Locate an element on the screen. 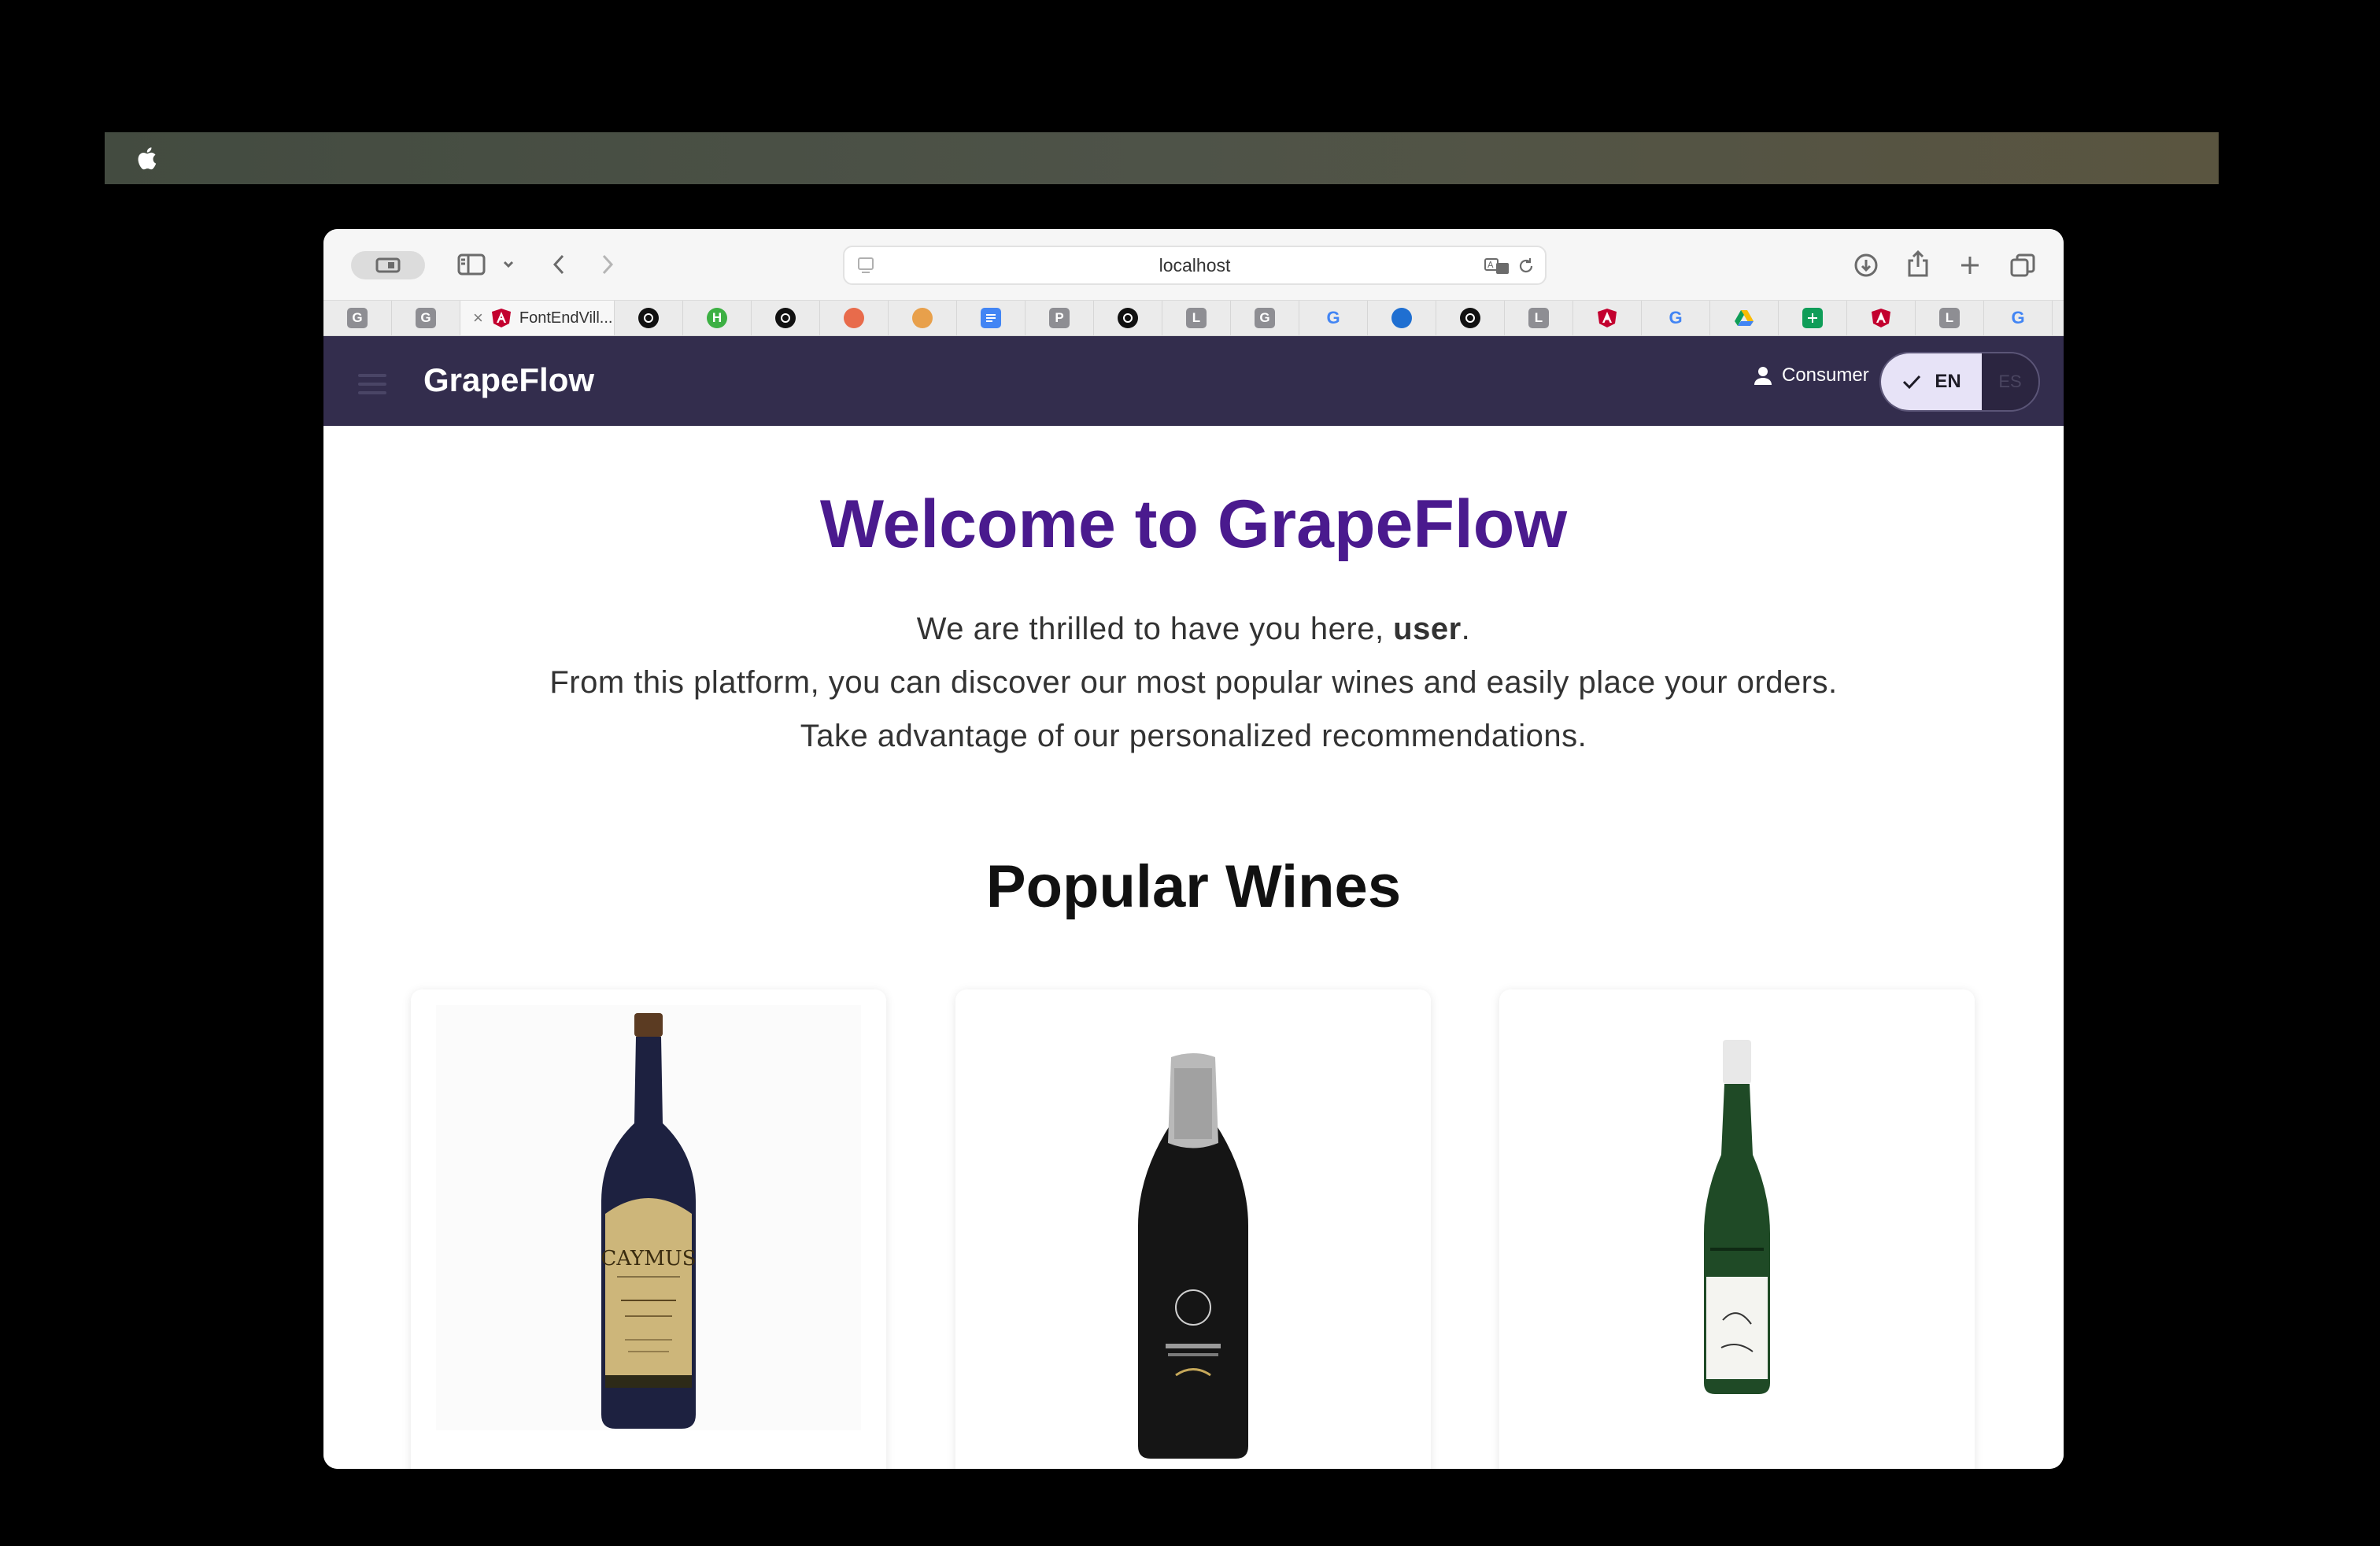 The width and height of the screenshot is (2380, 1546). sidebar-menu-chevron is located at coordinates (508, 264).